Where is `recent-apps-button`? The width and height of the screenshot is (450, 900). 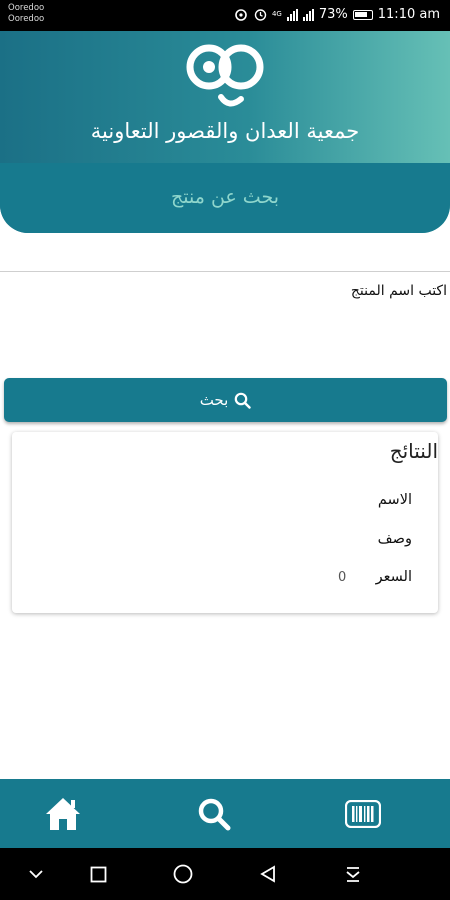
recent-apps-button is located at coordinates (98, 874).